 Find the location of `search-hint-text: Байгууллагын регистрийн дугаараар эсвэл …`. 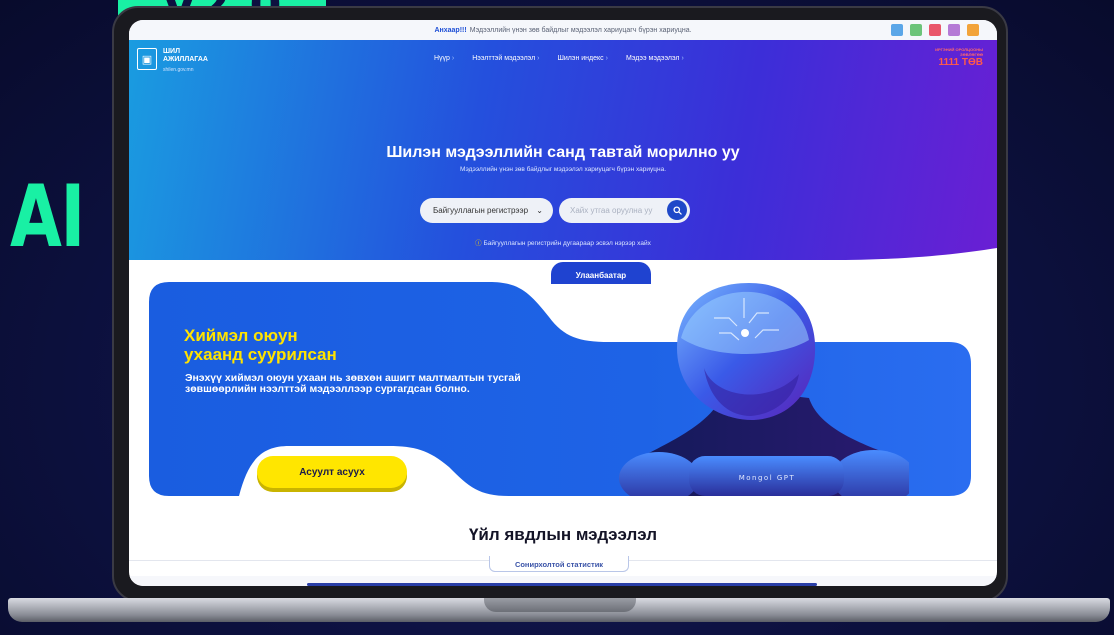

search-hint-text: Байгууллагын регистрийн дугаараар эсвэл … is located at coordinates (567, 243).